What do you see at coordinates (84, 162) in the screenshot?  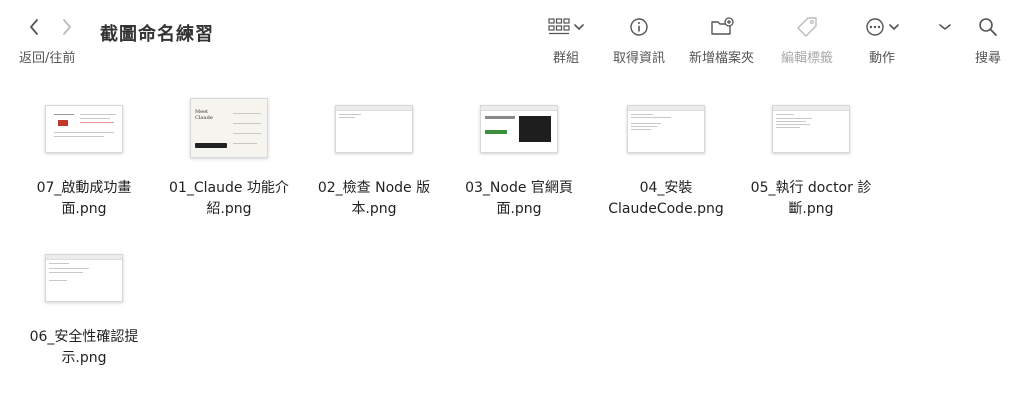 I see `file-item: 07_啟動成功畫 面.png` at bounding box center [84, 162].